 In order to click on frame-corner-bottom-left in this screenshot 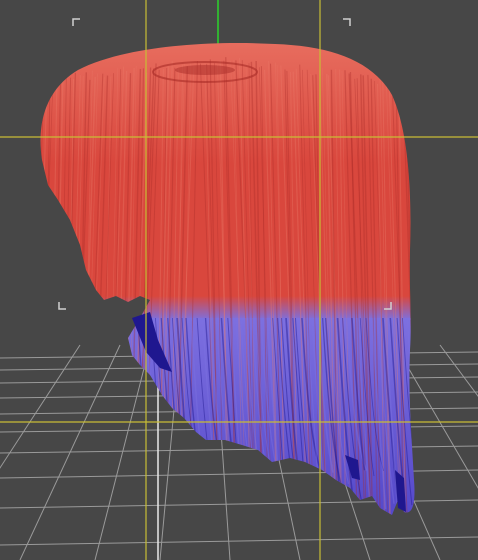, I will do `click(62, 306)`.